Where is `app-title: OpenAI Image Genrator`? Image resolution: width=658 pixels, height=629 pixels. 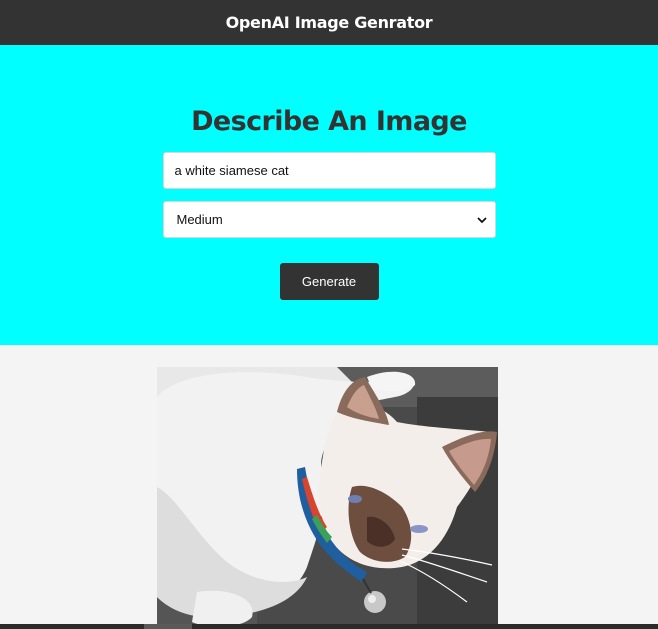 app-title: OpenAI Image Genrator is located at coordinates (329, 22).